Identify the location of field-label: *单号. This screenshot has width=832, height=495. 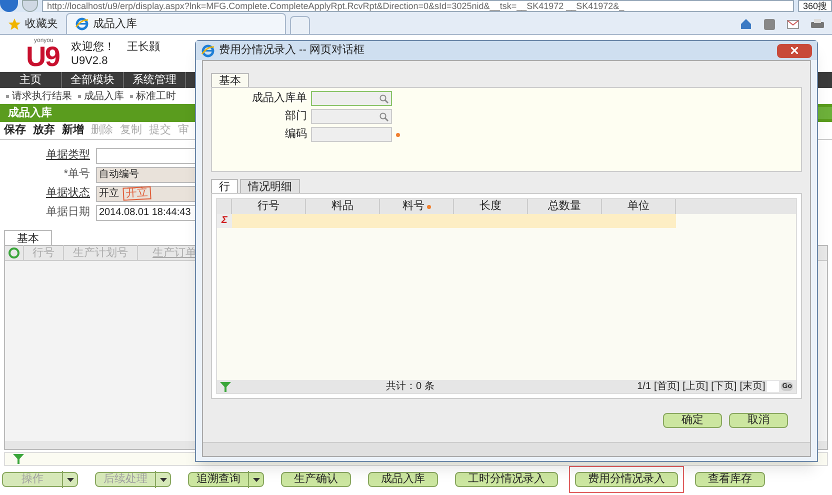
(76, 174).